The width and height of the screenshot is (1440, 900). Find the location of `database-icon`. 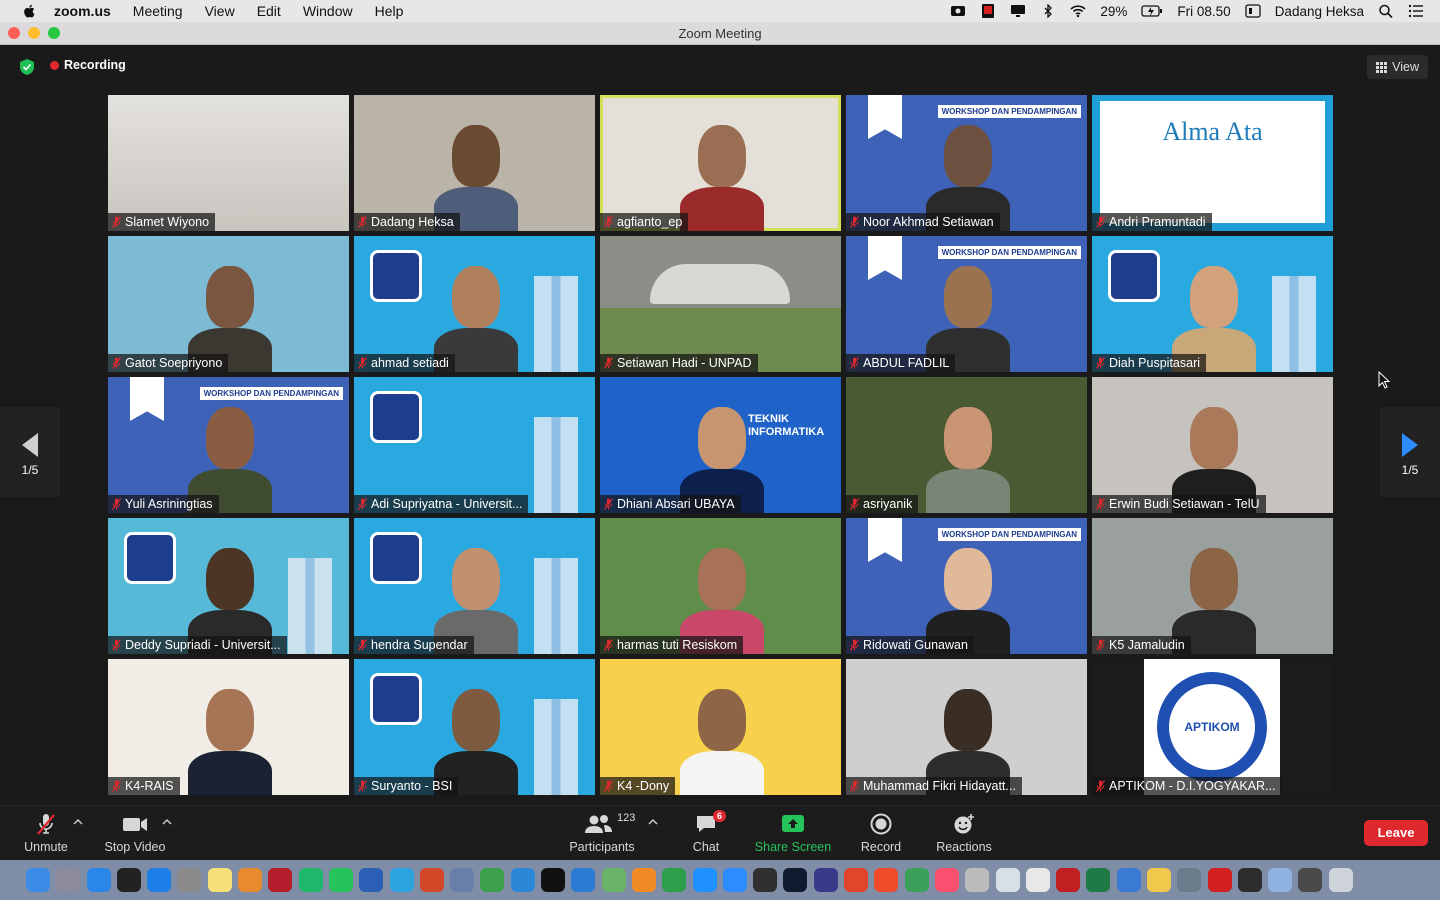

database-icon is located at coordinates (977, 880).